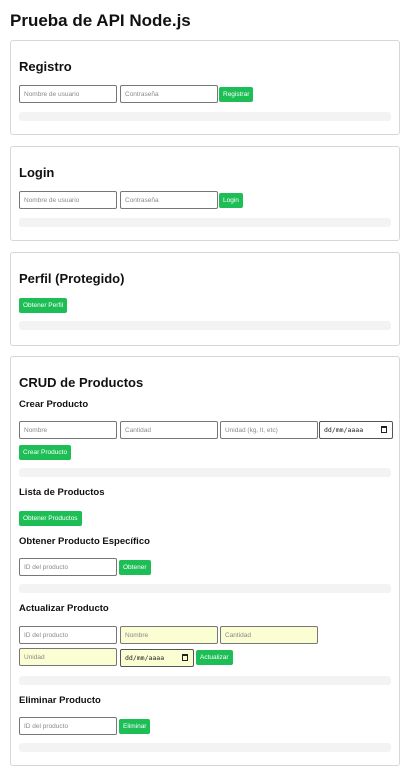  I want to click on crear-result, so click(205, 472).